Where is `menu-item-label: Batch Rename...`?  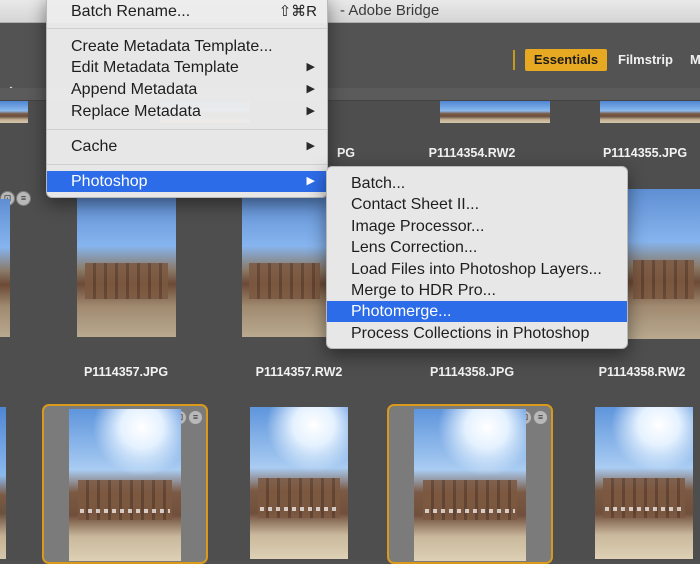
menu-item-label: Batch Rename... is located at coordinates (131, 11).